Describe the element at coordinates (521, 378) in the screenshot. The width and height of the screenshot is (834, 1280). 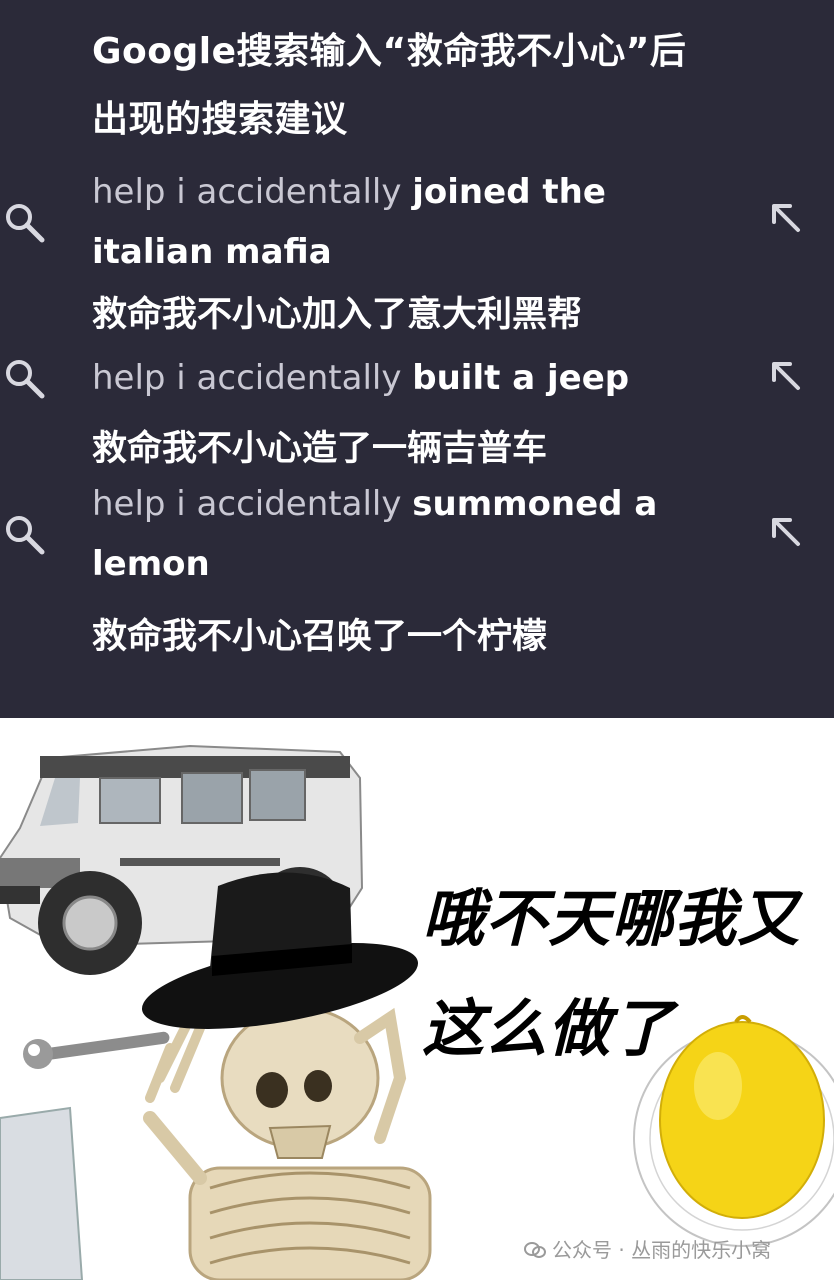
I see `query-completion: built a jeep` at that location.